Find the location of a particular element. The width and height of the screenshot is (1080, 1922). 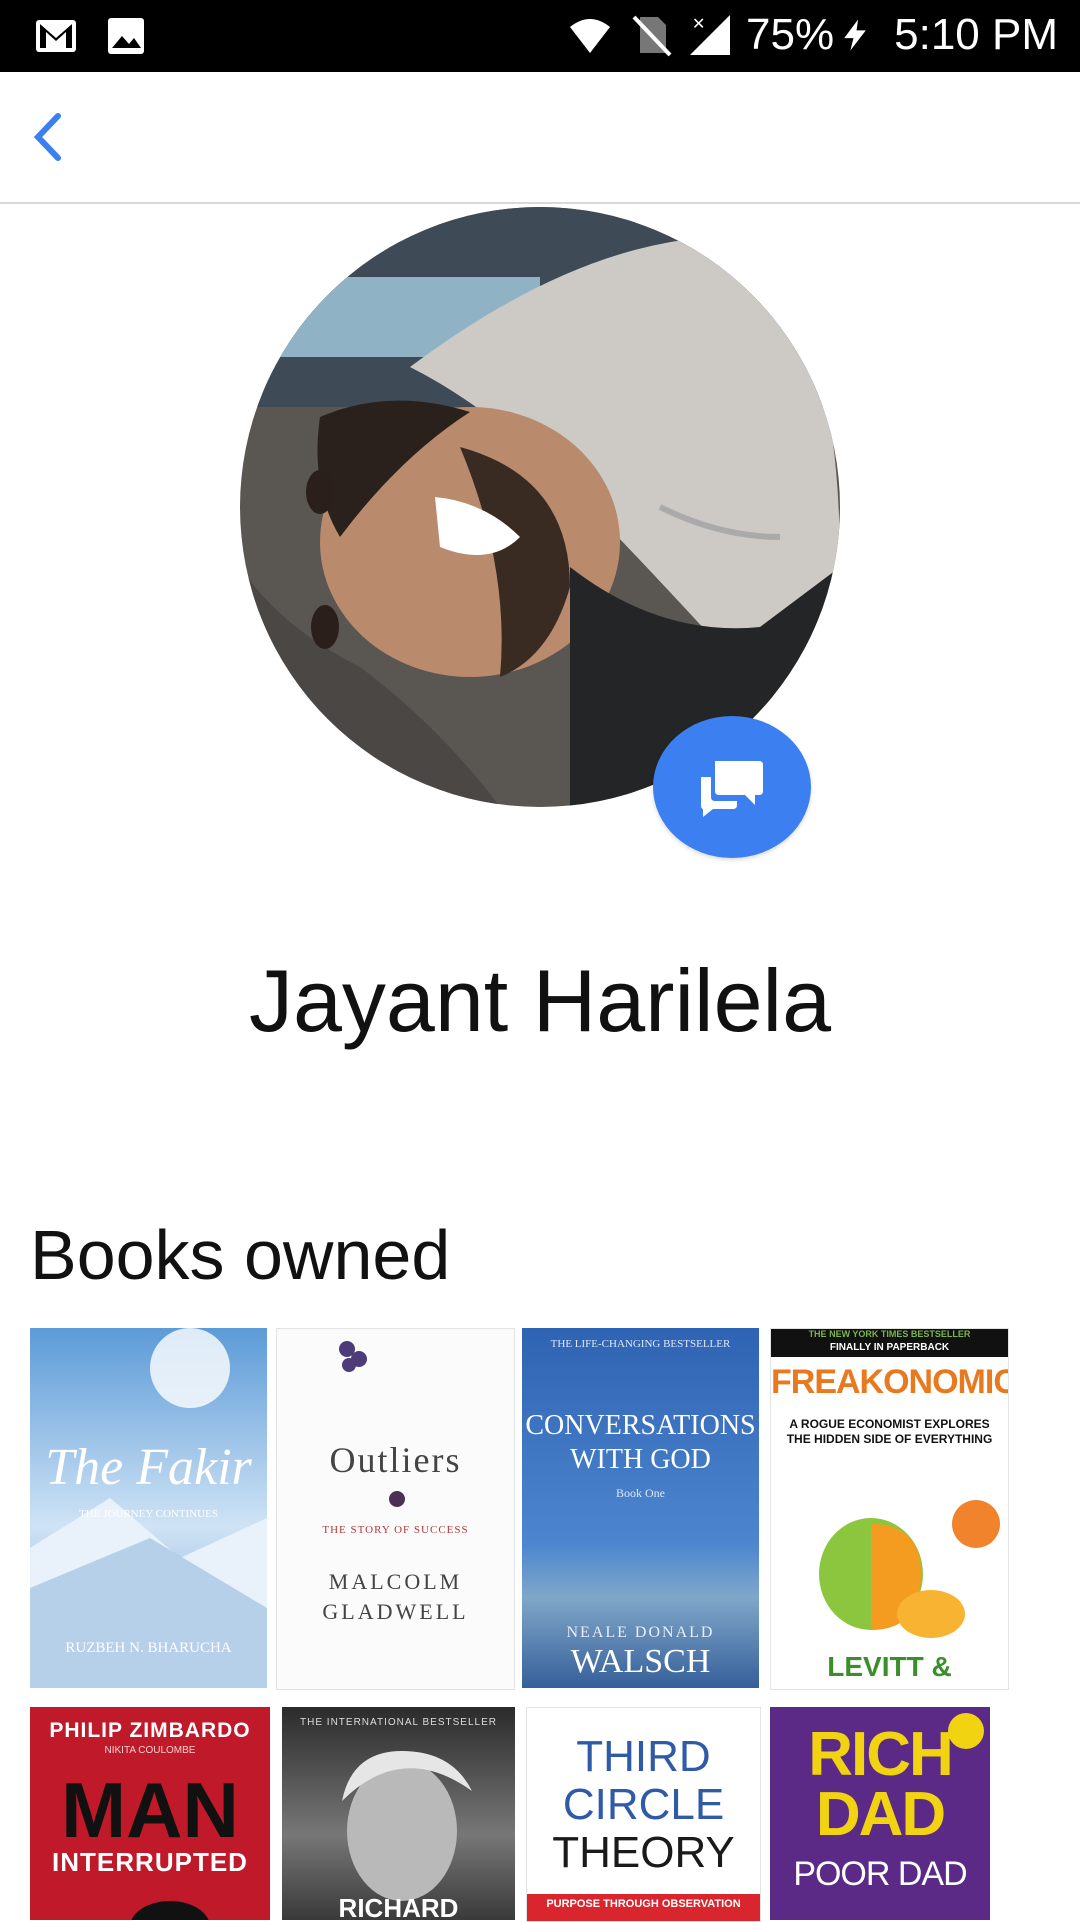

book-title: MAN is located at coordinates (150, 1810).